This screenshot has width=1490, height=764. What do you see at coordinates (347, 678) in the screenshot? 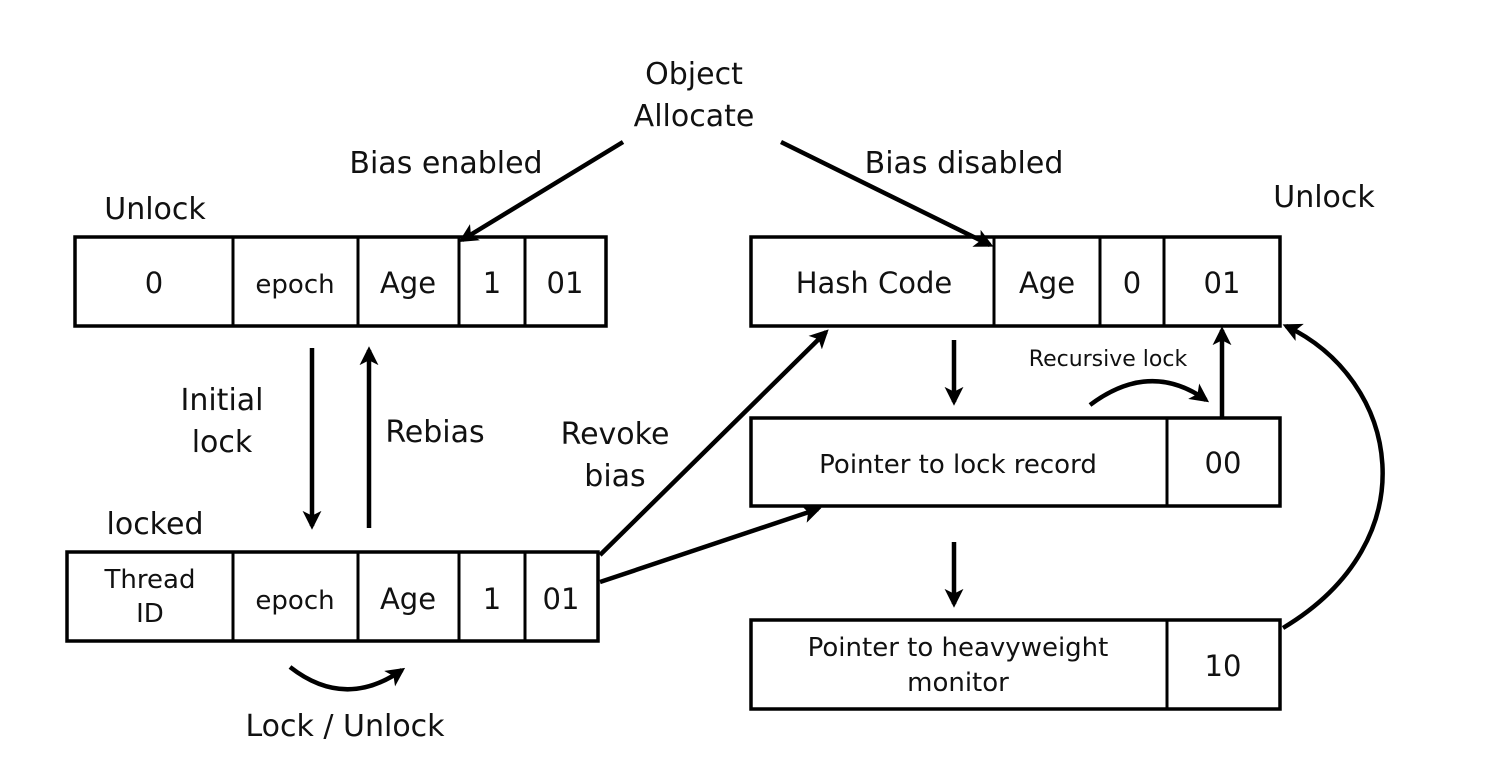
I see `arrow-lock-unlock` at bounding box center [347, 678].